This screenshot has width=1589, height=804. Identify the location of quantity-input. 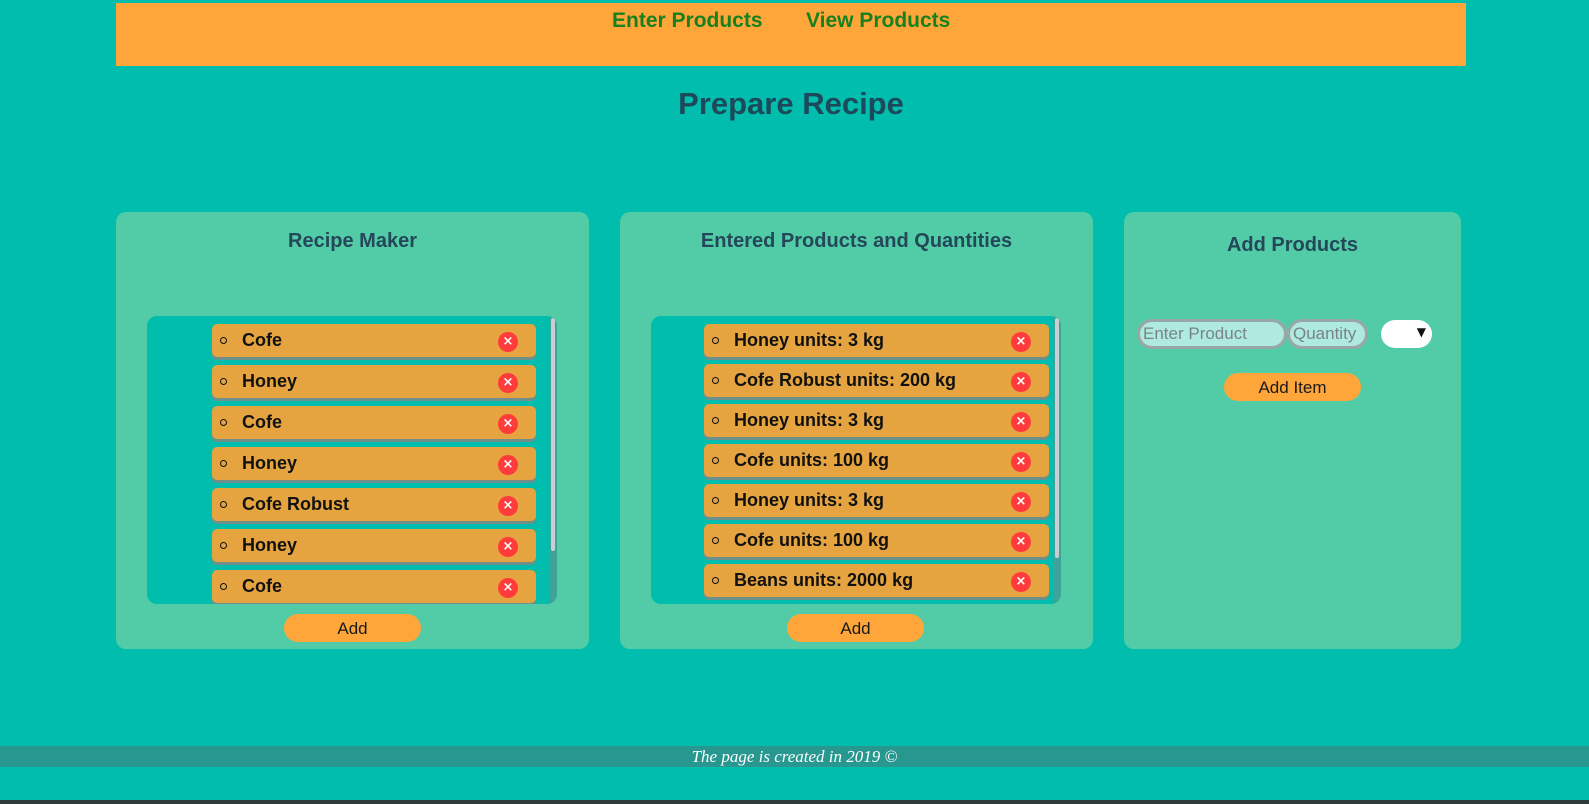
(1327, 334).